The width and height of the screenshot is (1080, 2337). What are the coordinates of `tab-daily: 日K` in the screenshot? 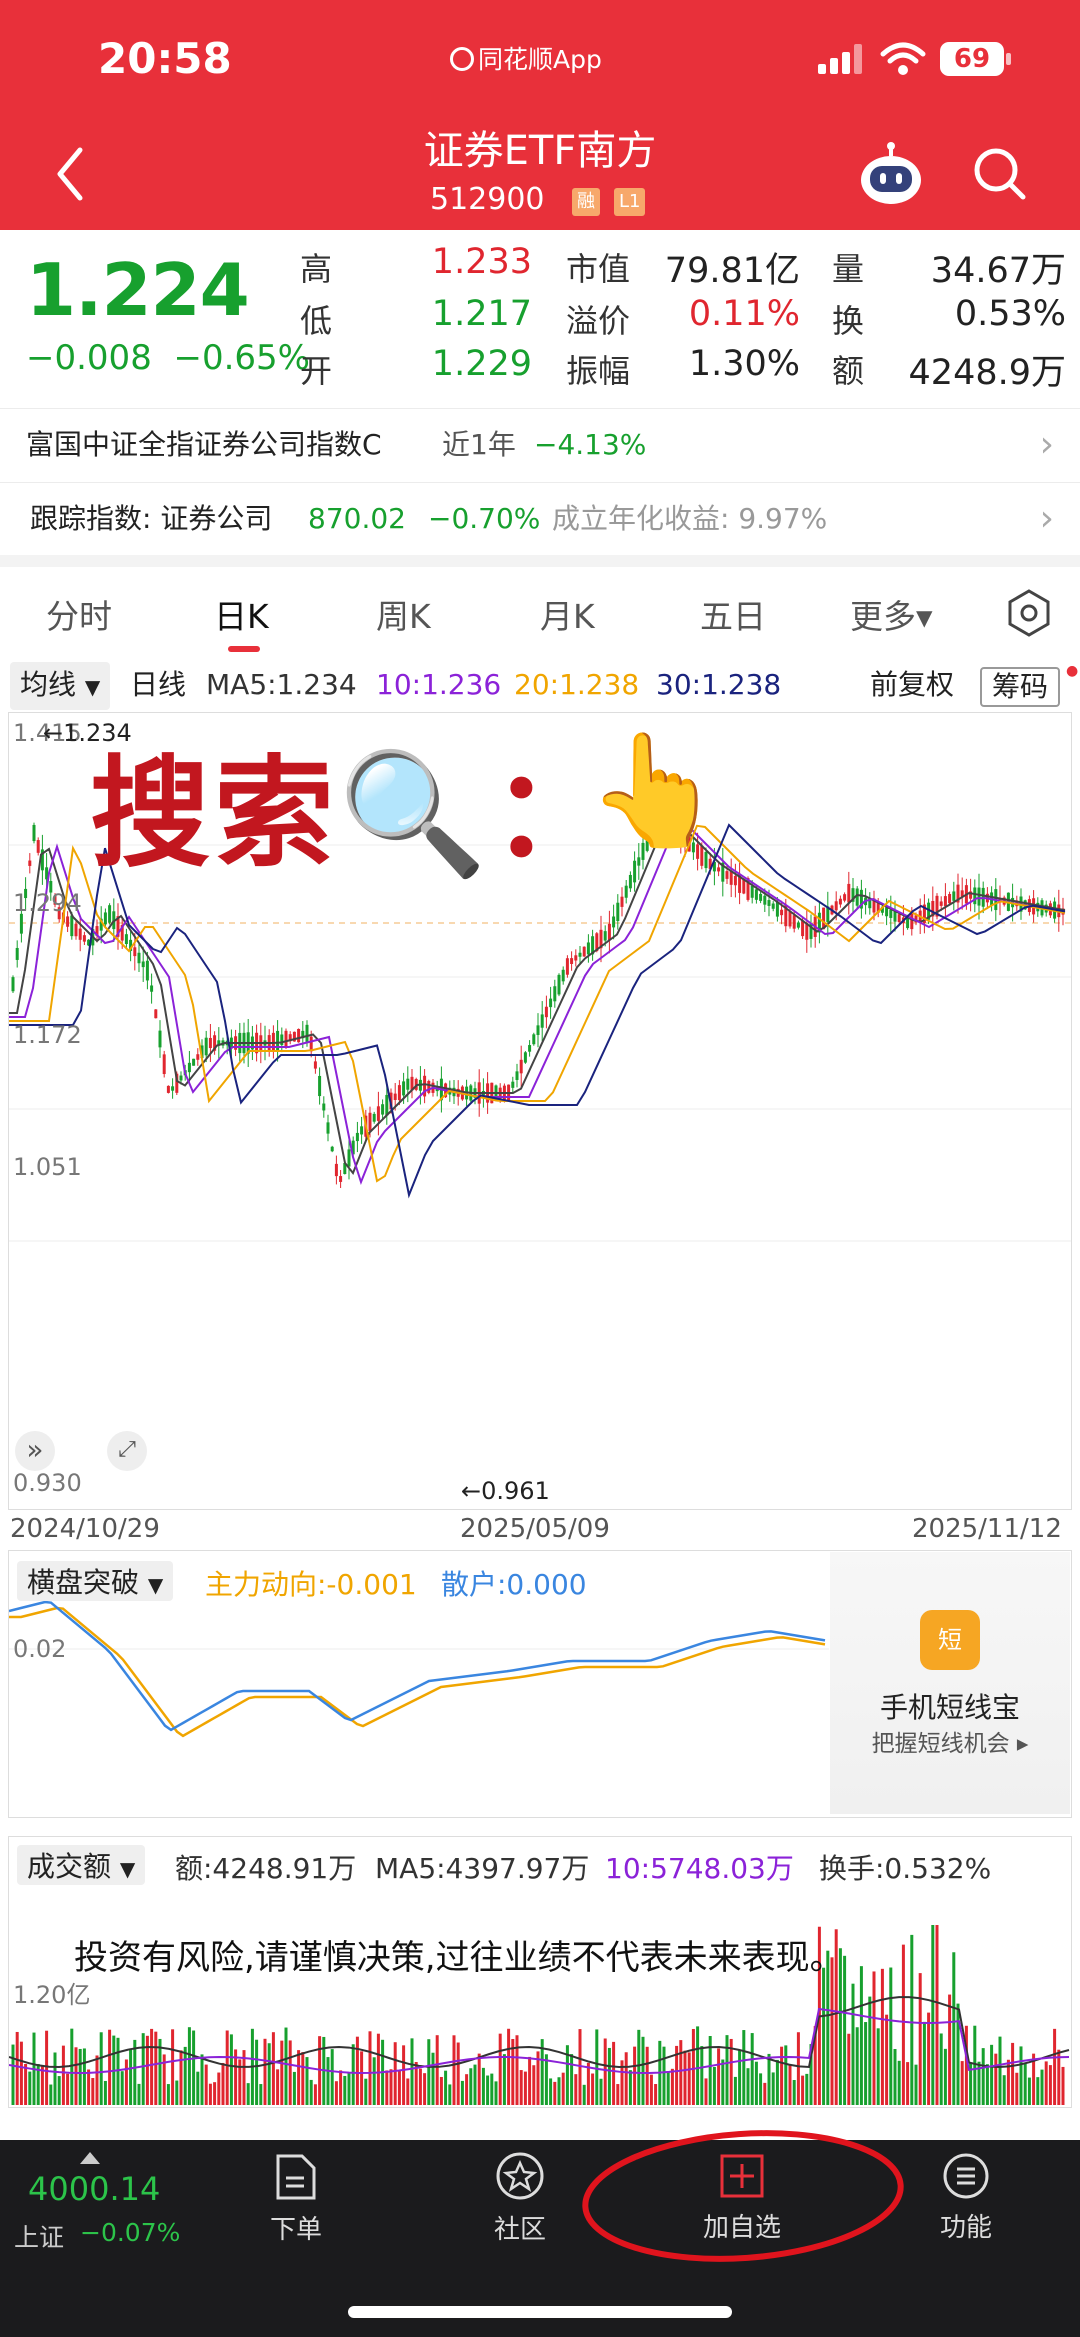 It's located at (241, 614).